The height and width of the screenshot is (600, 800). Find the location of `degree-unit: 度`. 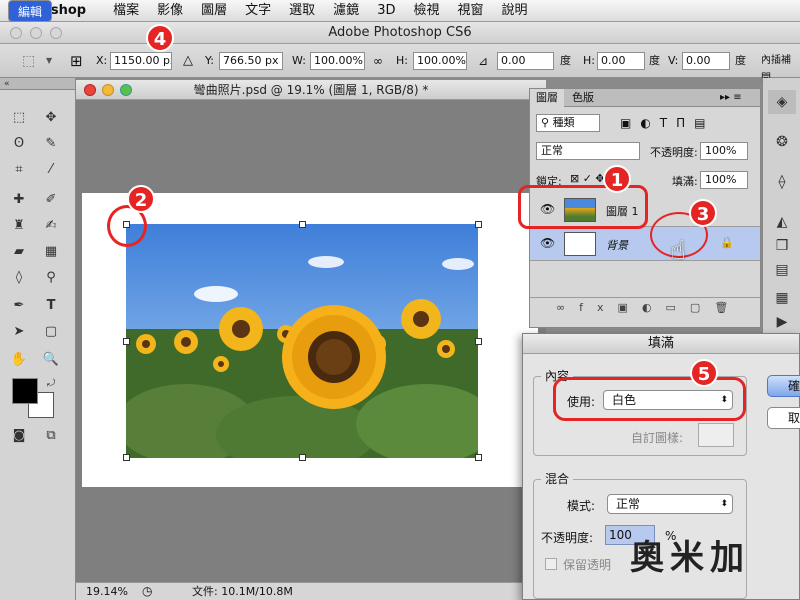

degree-unit: 度 is located at coordinates (740, 60).